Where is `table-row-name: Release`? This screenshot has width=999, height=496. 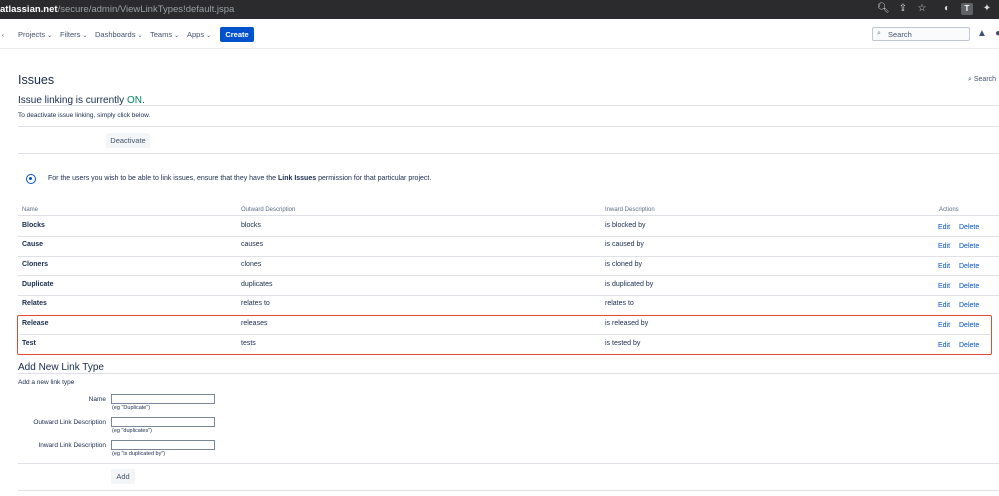 table-row-name: Release is located at coordinates (35, 323).